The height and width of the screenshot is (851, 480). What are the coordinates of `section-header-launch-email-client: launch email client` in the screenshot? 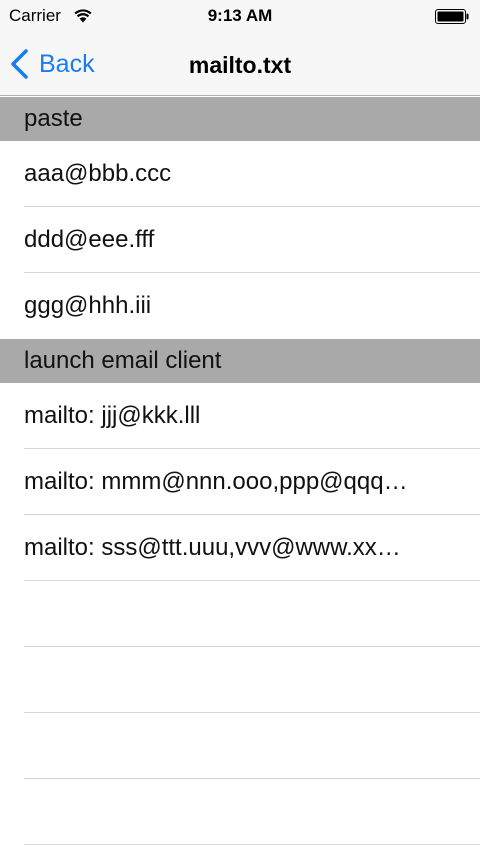 It's located at (240, 361).